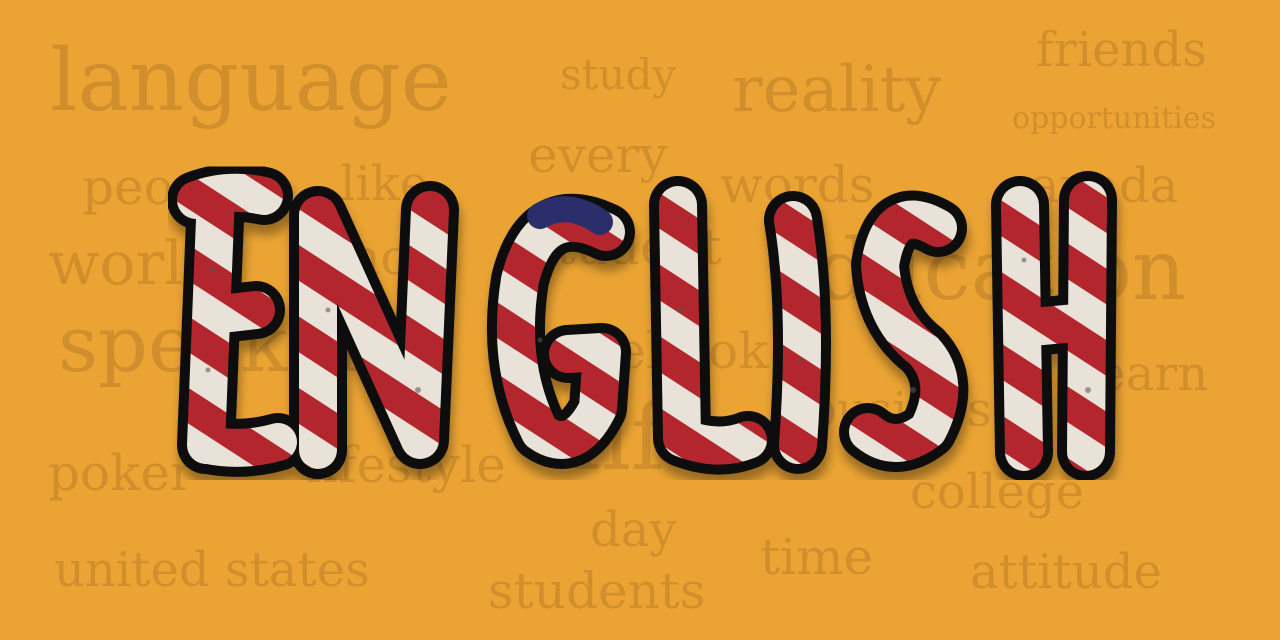 Image resolution: width=1280 pixels, height=640 pixels. Describe the element at coordinates (597, 591) in the screenshot. I see `bg-word-students: students` at that location.